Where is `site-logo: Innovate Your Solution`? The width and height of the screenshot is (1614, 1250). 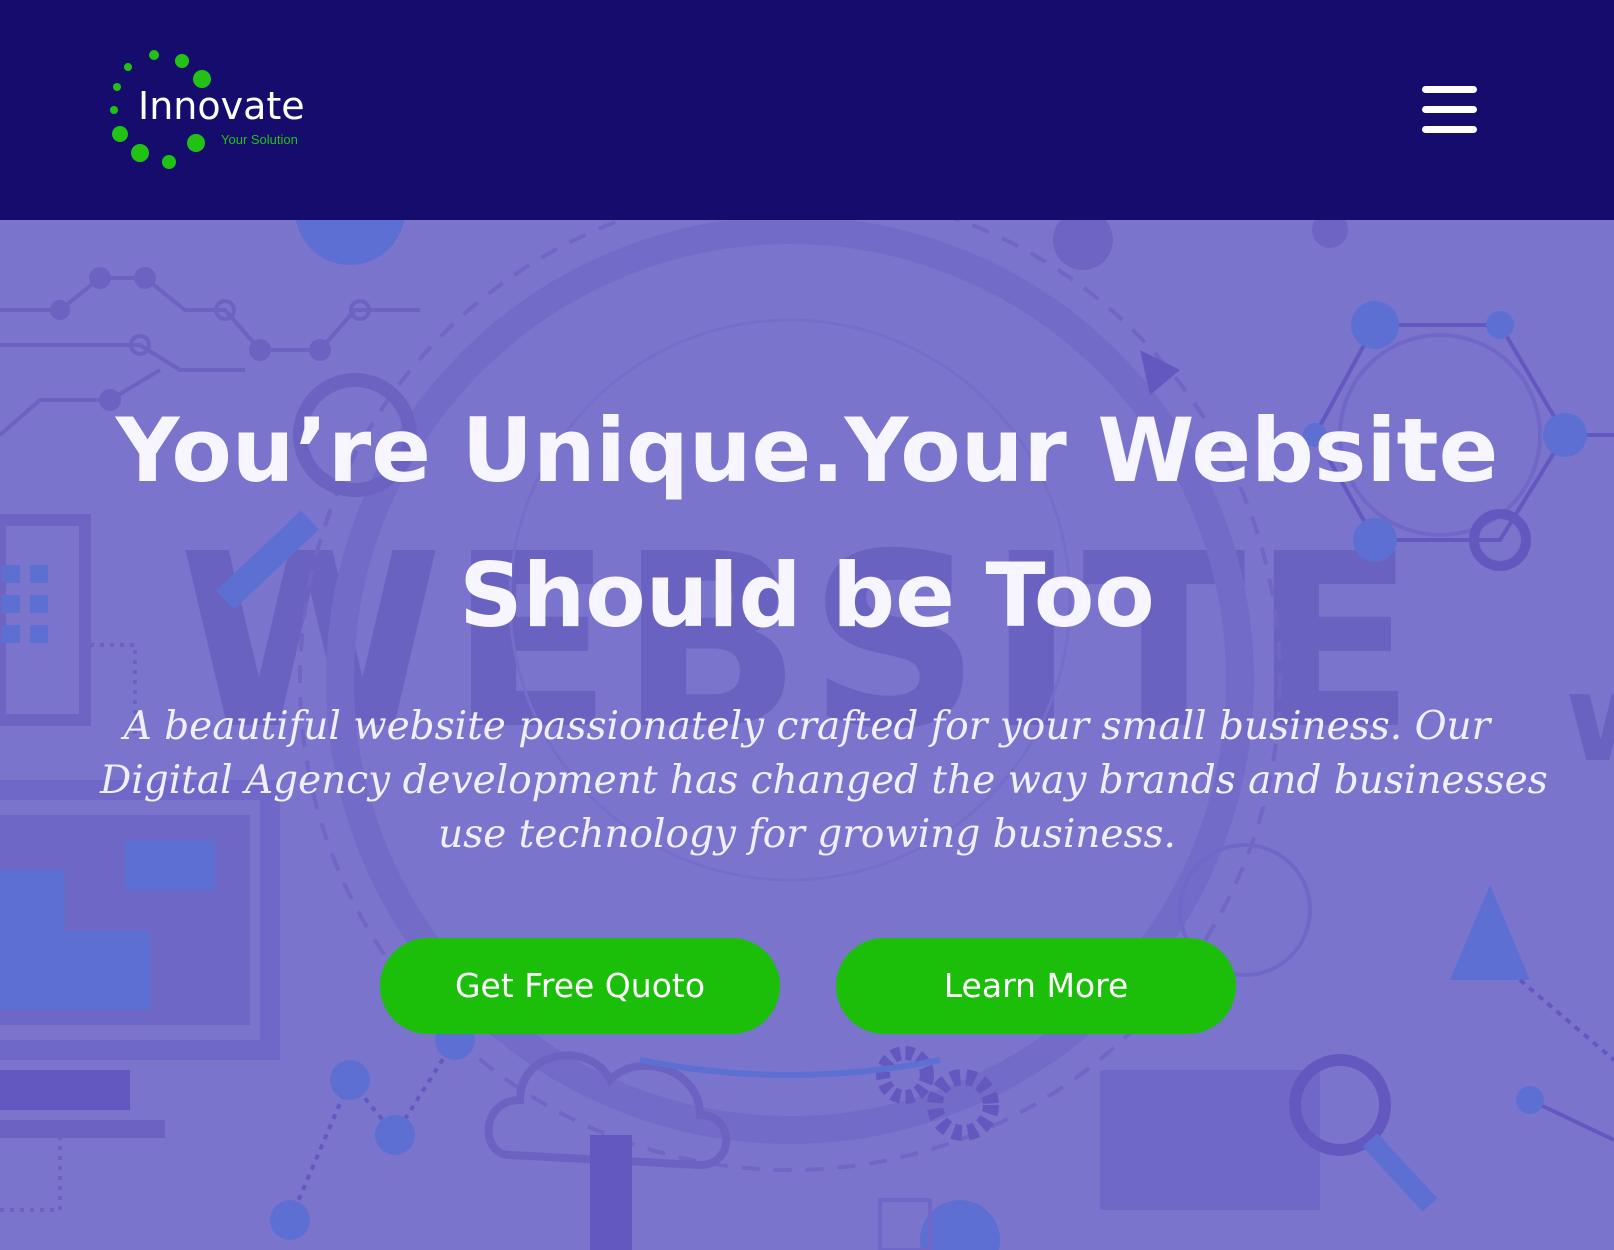
site-logo: Innovate Your Solution is located at coordinates (213, 108).